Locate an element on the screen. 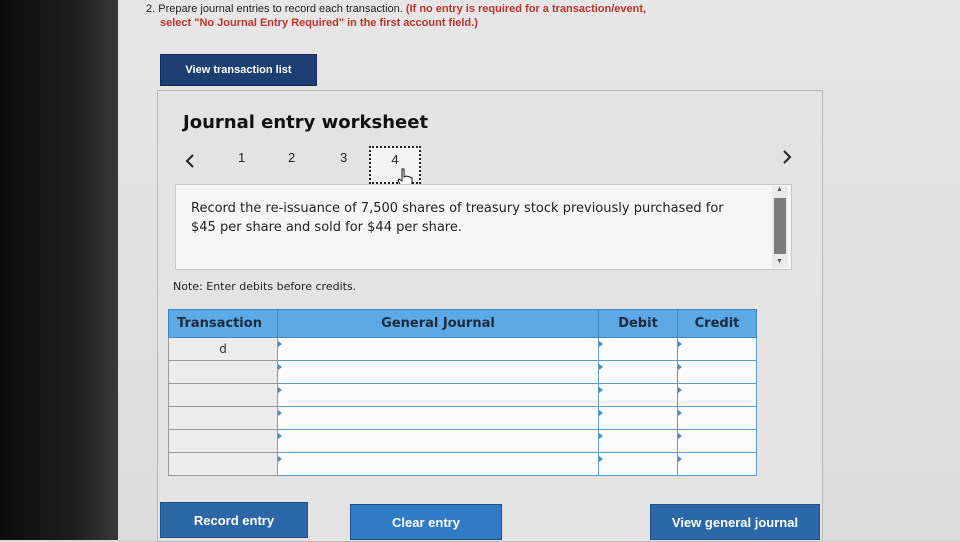 This screenshot has height=542, width=960. worksheet-title: Journal entry worksheet is located at coordinates (306, 122).